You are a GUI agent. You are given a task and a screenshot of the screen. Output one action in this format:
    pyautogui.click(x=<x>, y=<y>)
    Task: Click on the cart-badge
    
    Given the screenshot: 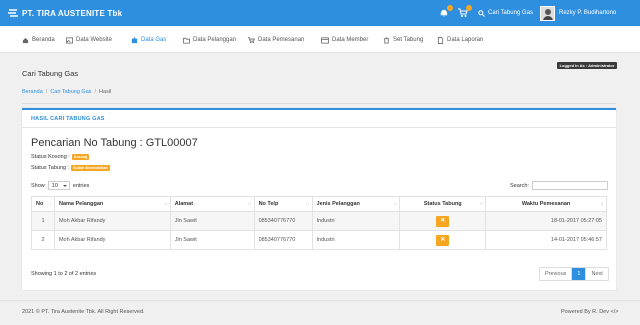 What is the action you would take?
    pyautogui.click(x=469, y=8)
    